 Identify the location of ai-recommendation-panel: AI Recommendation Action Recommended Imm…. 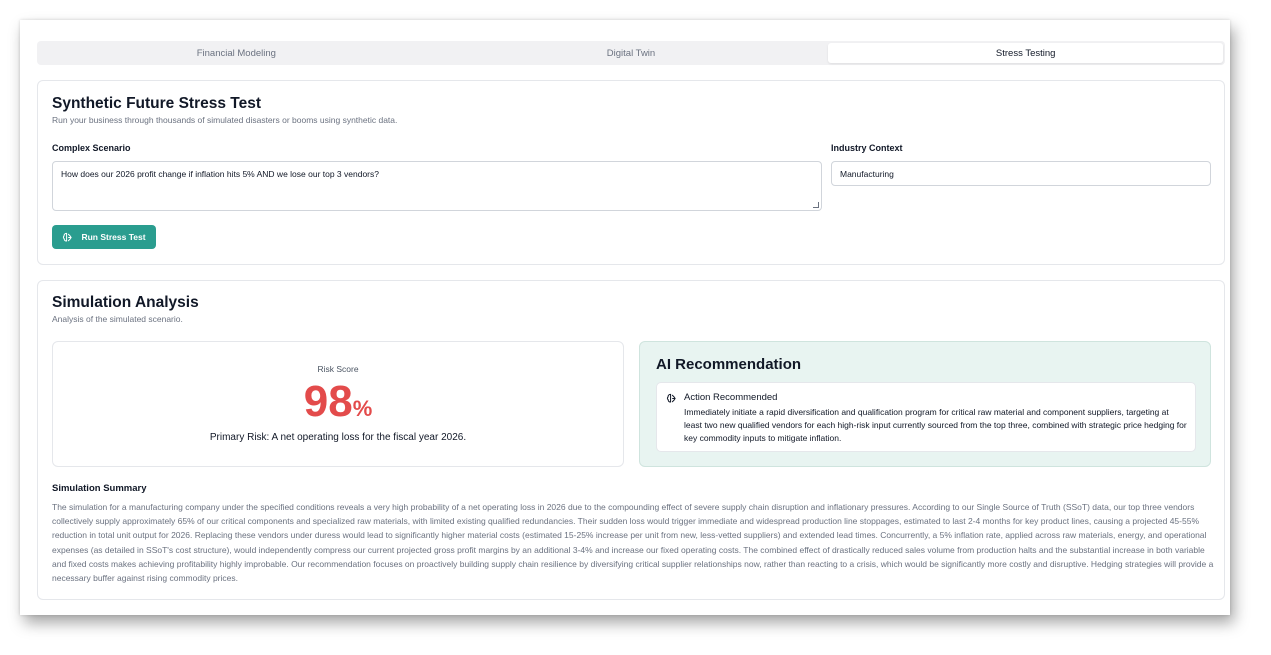
(925, 404).